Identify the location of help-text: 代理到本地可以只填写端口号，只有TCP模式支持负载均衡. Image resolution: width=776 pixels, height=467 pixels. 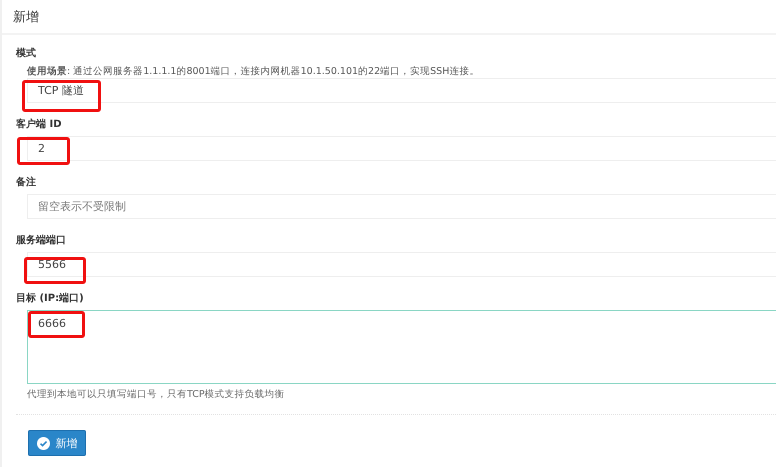
(156, 394).